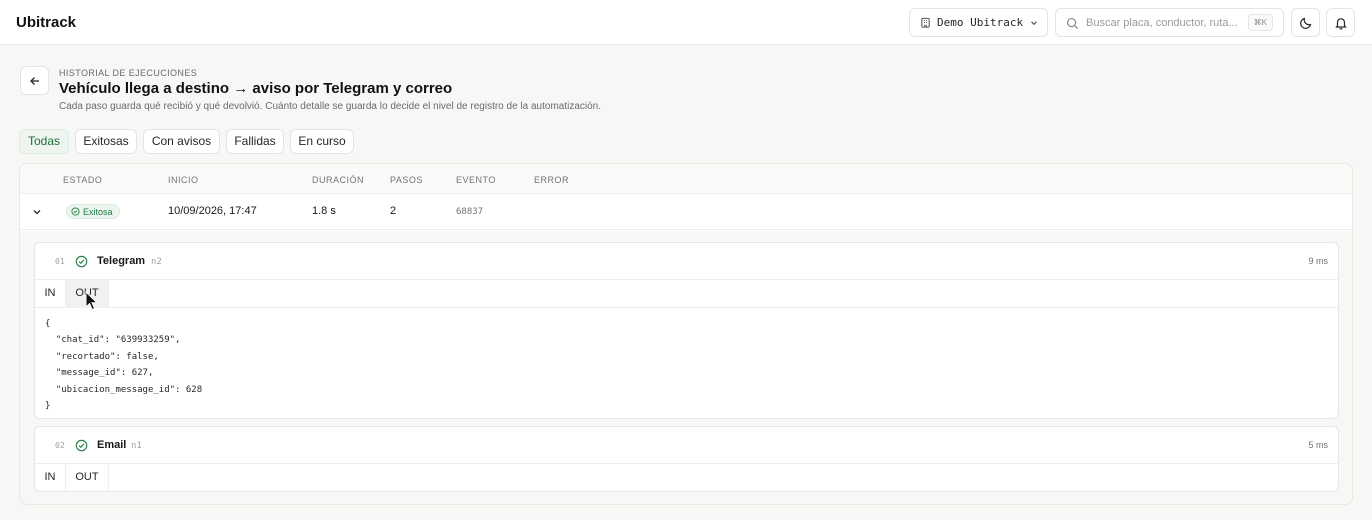 The width and height of the screenshot is (1372, 520). What do you see at coordinates (1318, 445) in the screenshot?
I see `step-duration: 5 ms` at bounding box center [1318, 445].